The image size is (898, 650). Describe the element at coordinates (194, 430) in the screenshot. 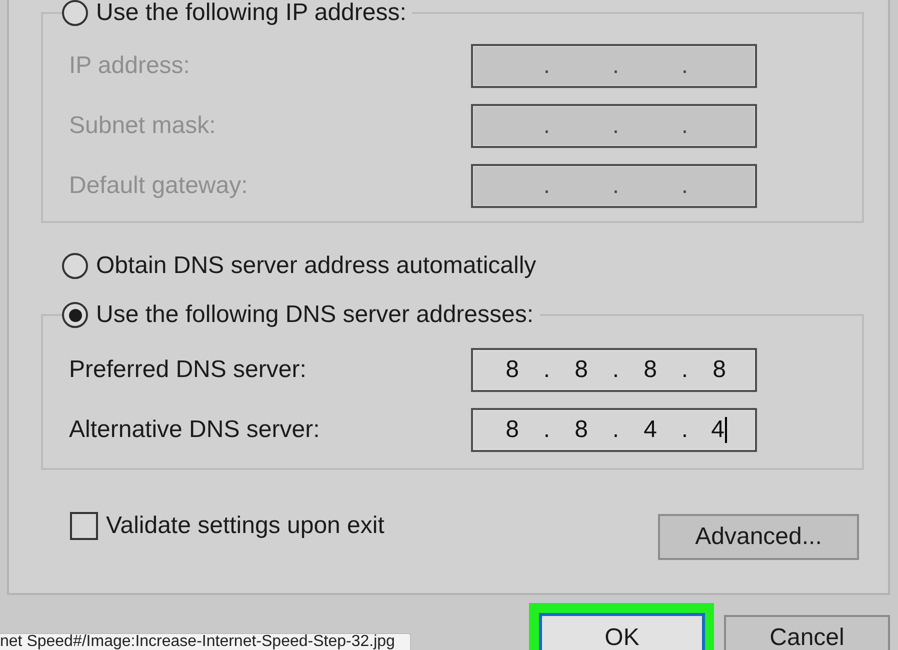

I see `field-label: Alternative DNS server:` at that location.